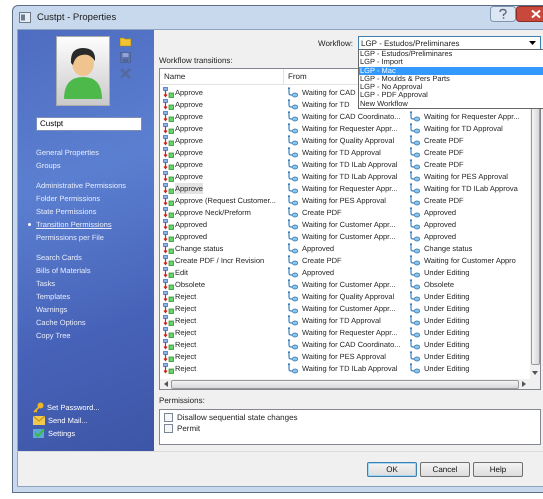 The image size is (543, 499). Describe the element at coordinates (182, 400) in the screenshot. I see `permissions-label: Permissions:` at that location.